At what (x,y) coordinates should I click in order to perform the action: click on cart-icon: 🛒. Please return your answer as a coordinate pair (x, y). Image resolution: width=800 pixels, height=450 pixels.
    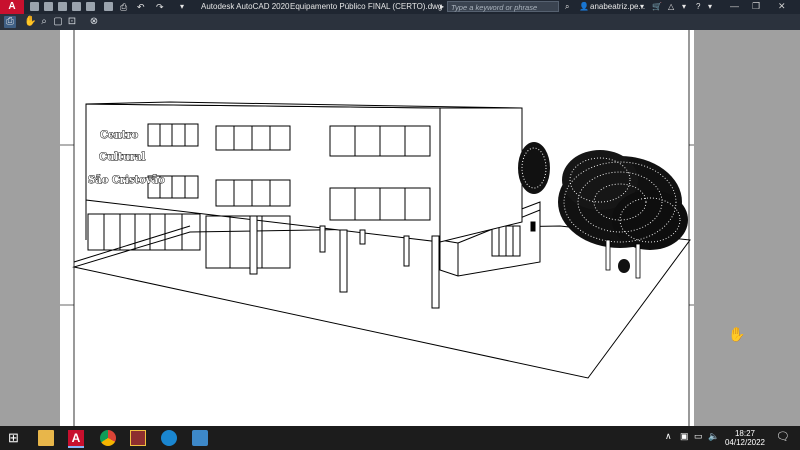
    Looking at the image, I should click on (657, 6).